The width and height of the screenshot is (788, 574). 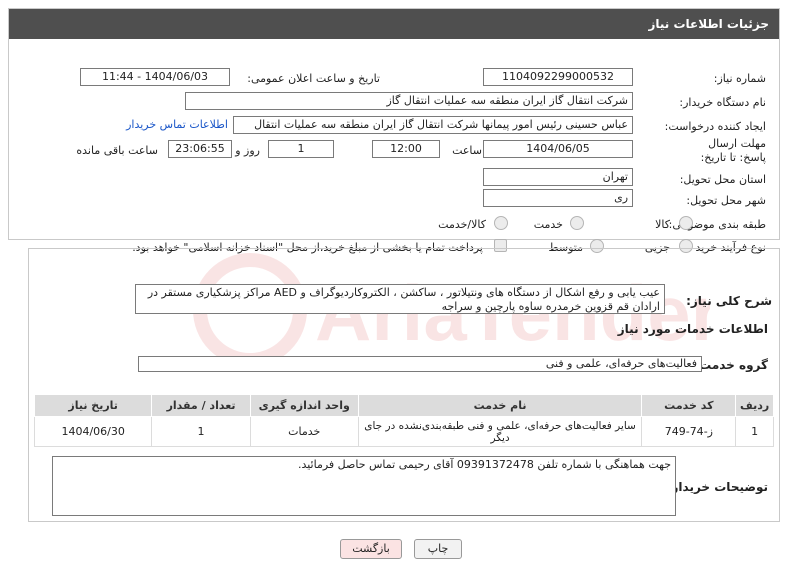 I want to click on deadline-time-field: 12:00, so click(x=406, y=149).